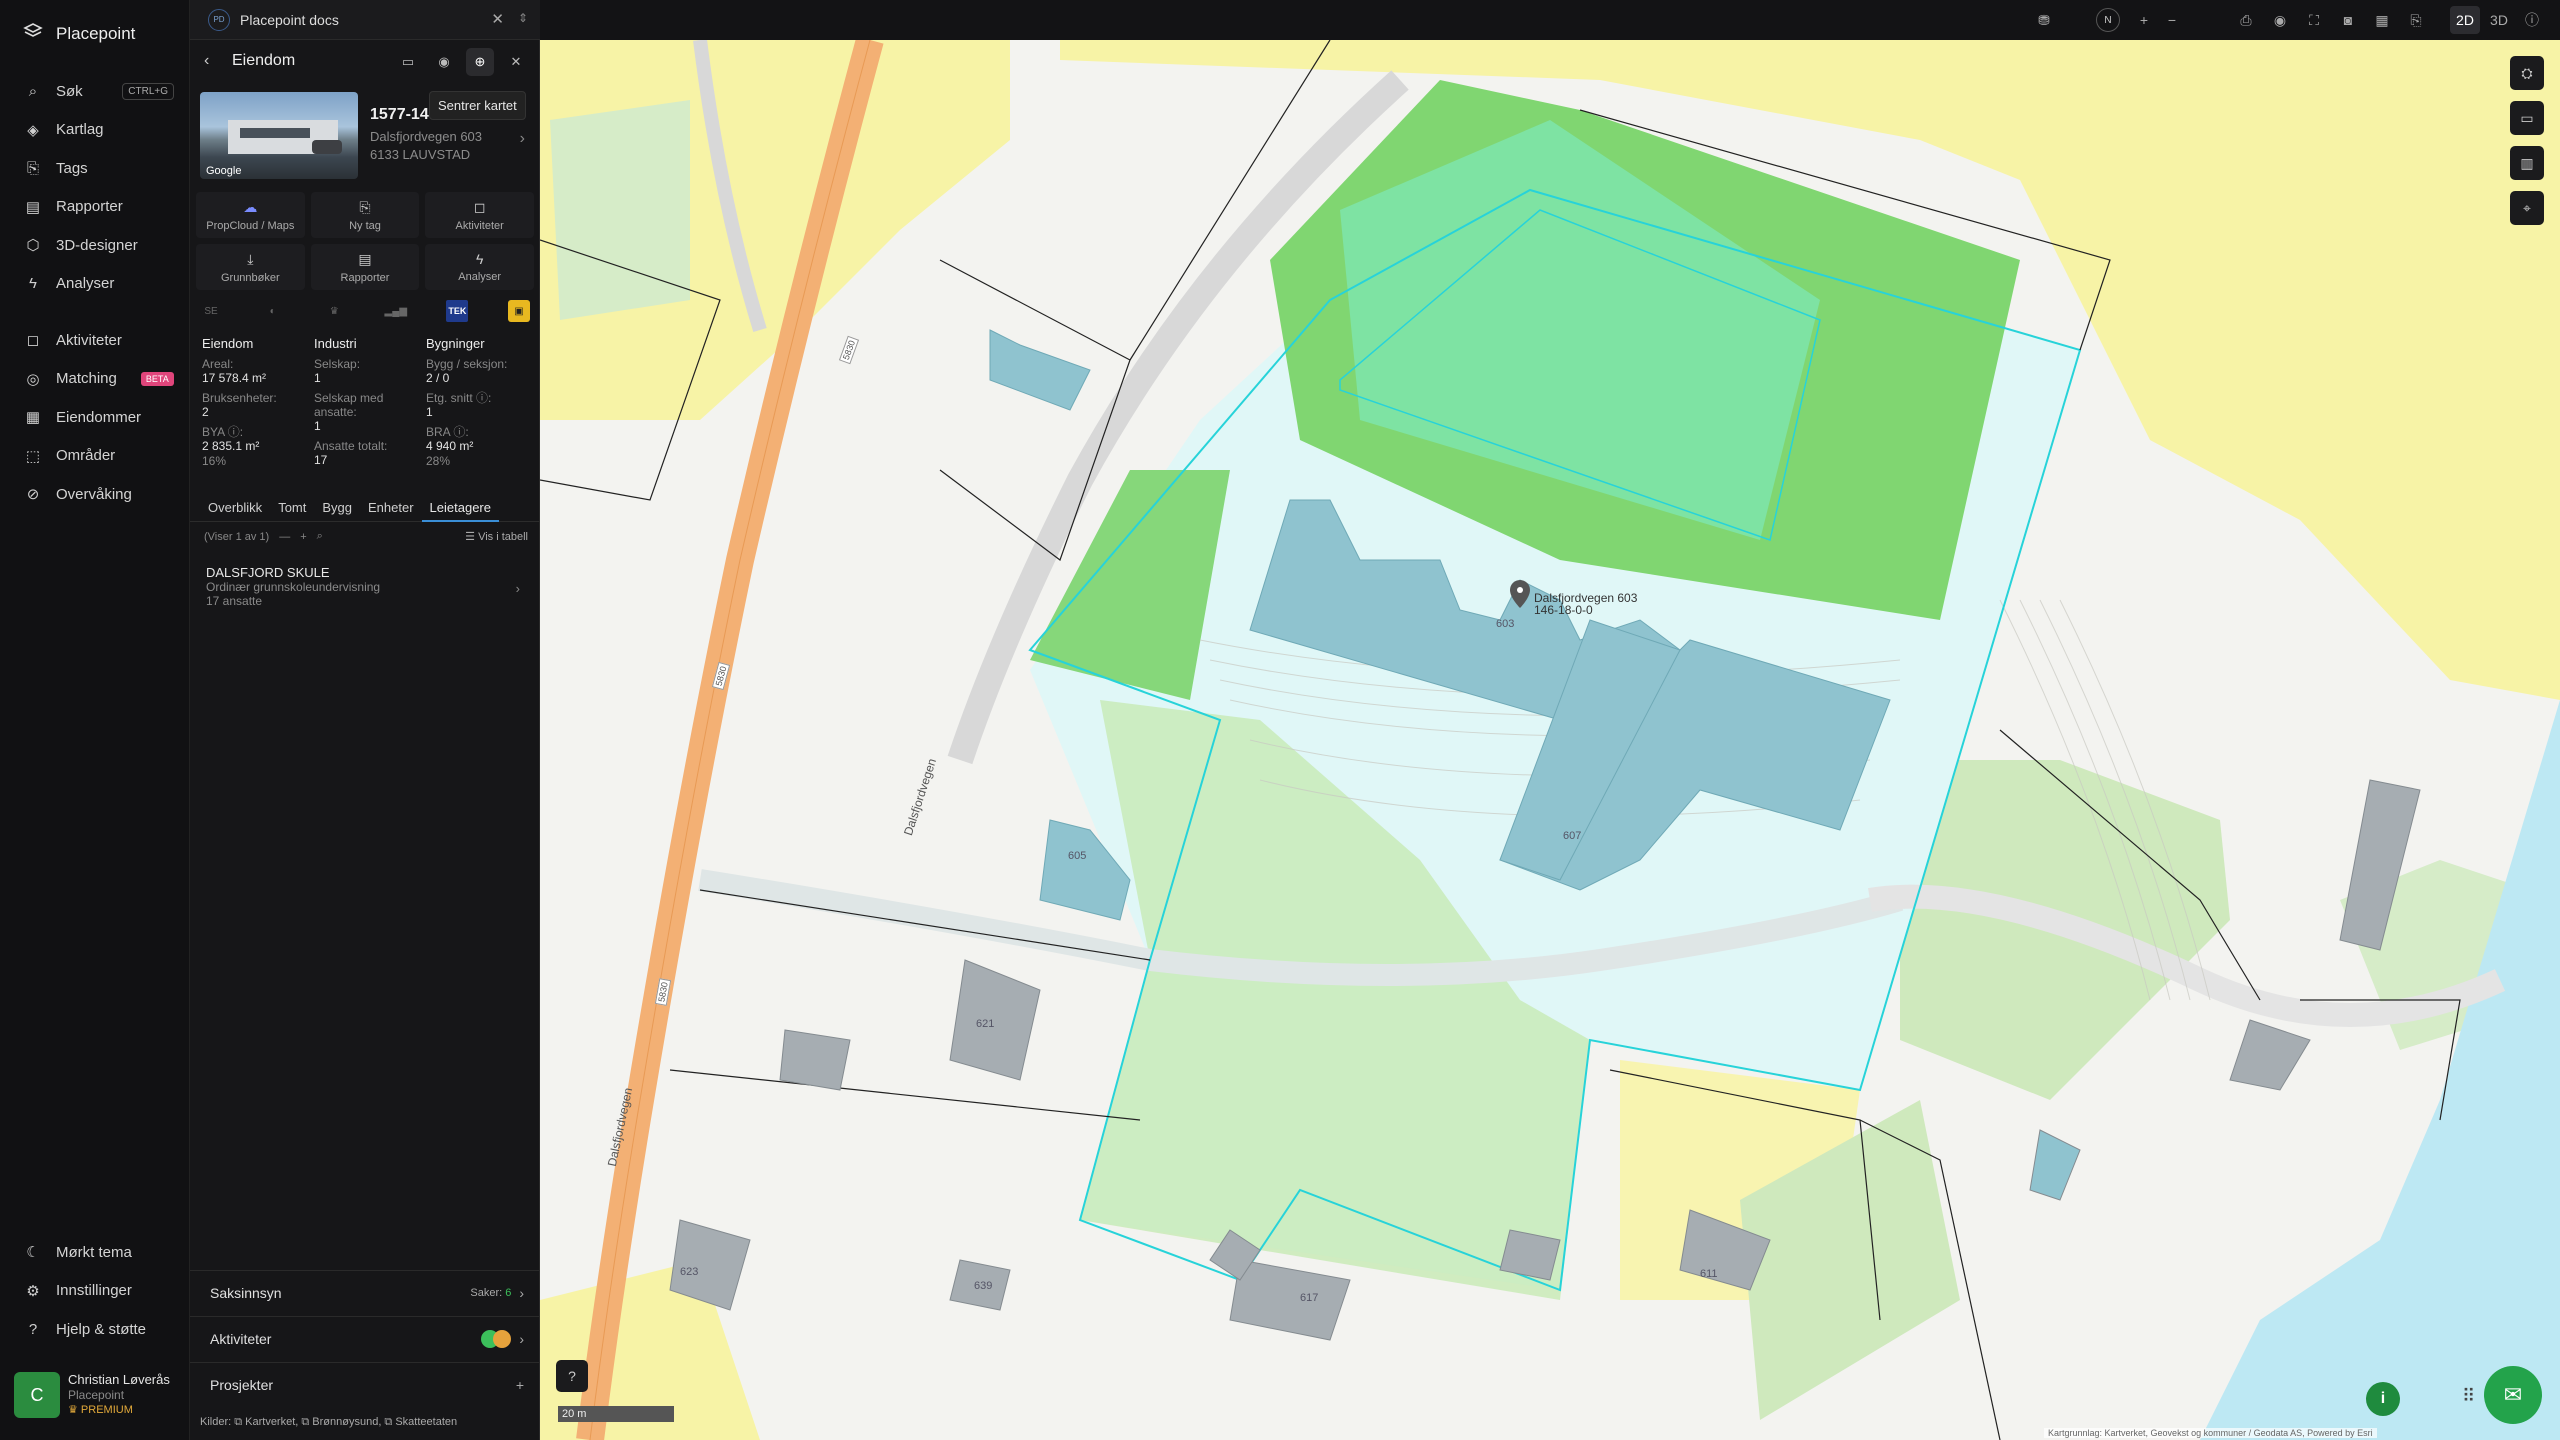 This screenshot has height=1440, width=2560. I want to click on grunnboker-button: ⤓ Grunnbøker, so click(250, 267).